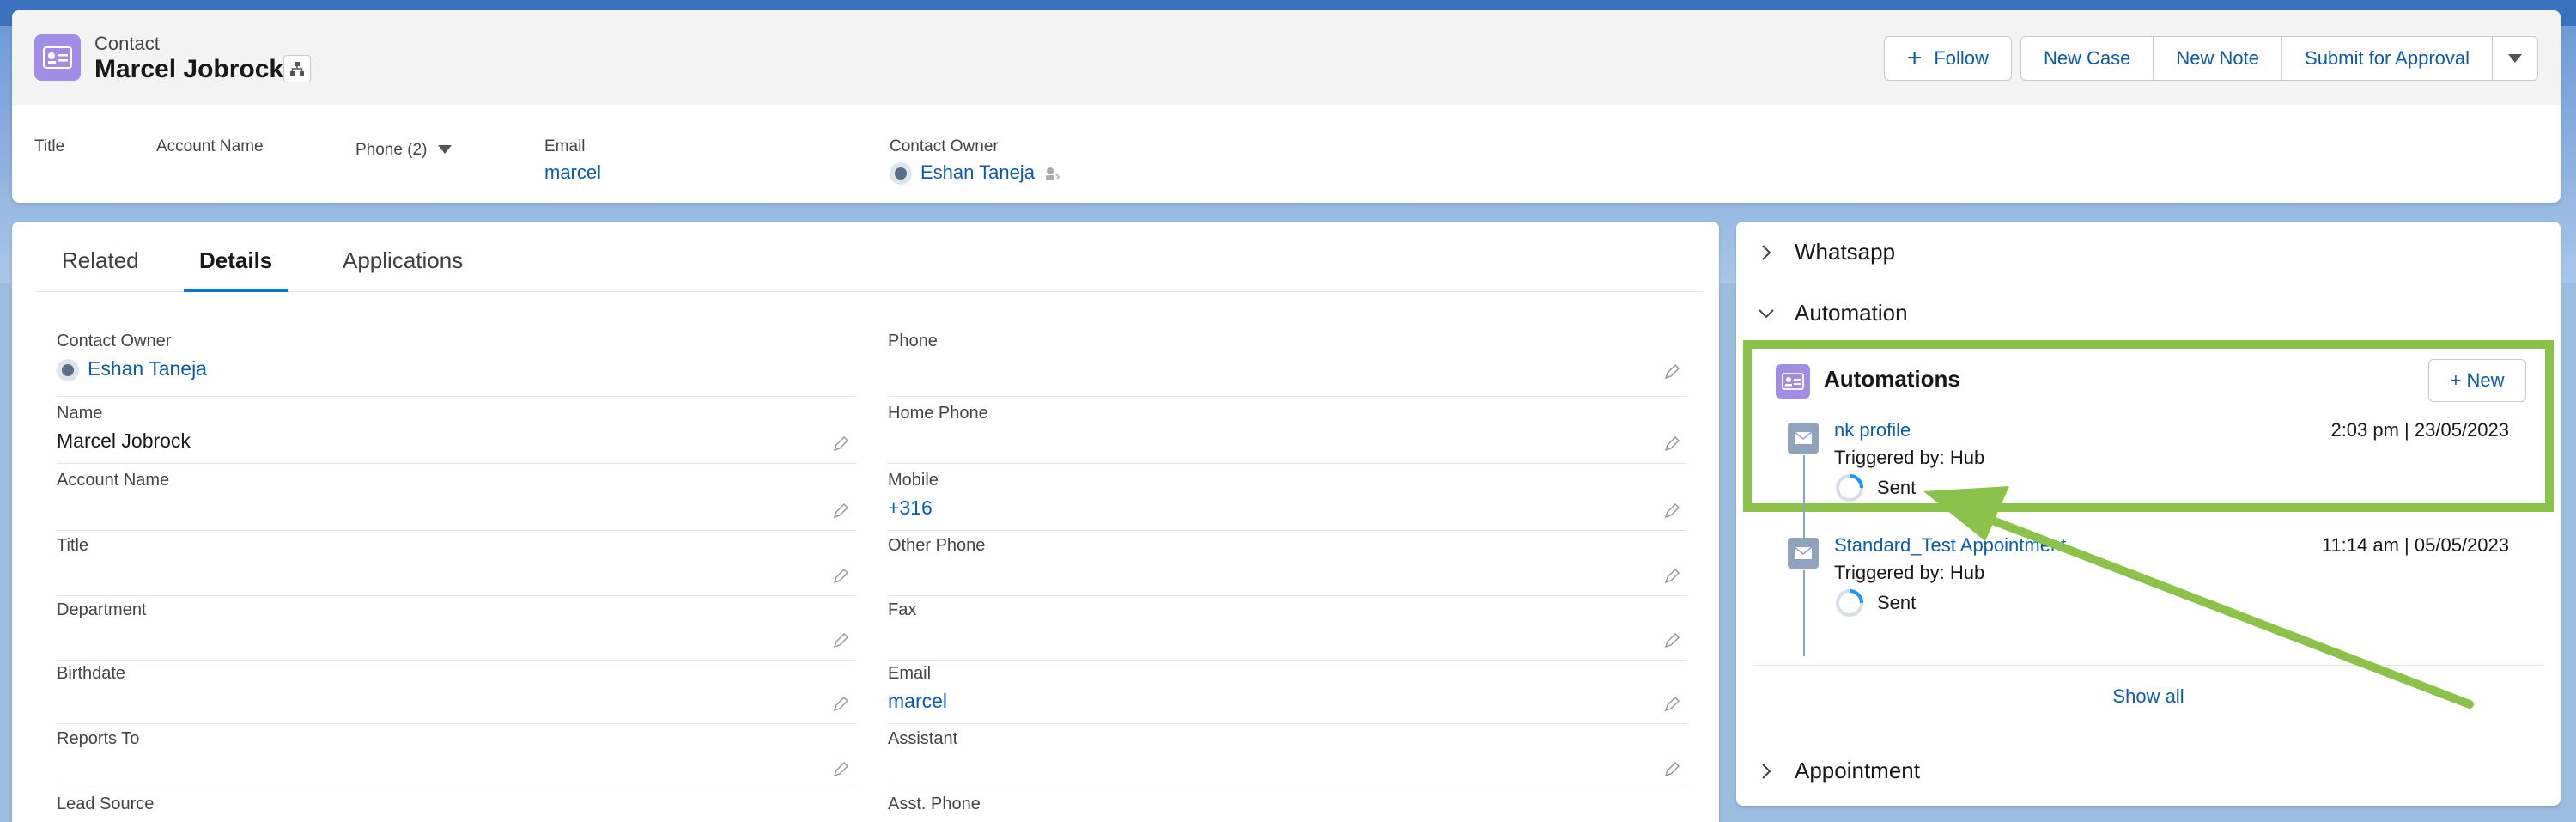 The width and height of the screenshot is (2576, 822). I want to click on automation-item-link: Standard_Test Appointment, so click(1950, 545).